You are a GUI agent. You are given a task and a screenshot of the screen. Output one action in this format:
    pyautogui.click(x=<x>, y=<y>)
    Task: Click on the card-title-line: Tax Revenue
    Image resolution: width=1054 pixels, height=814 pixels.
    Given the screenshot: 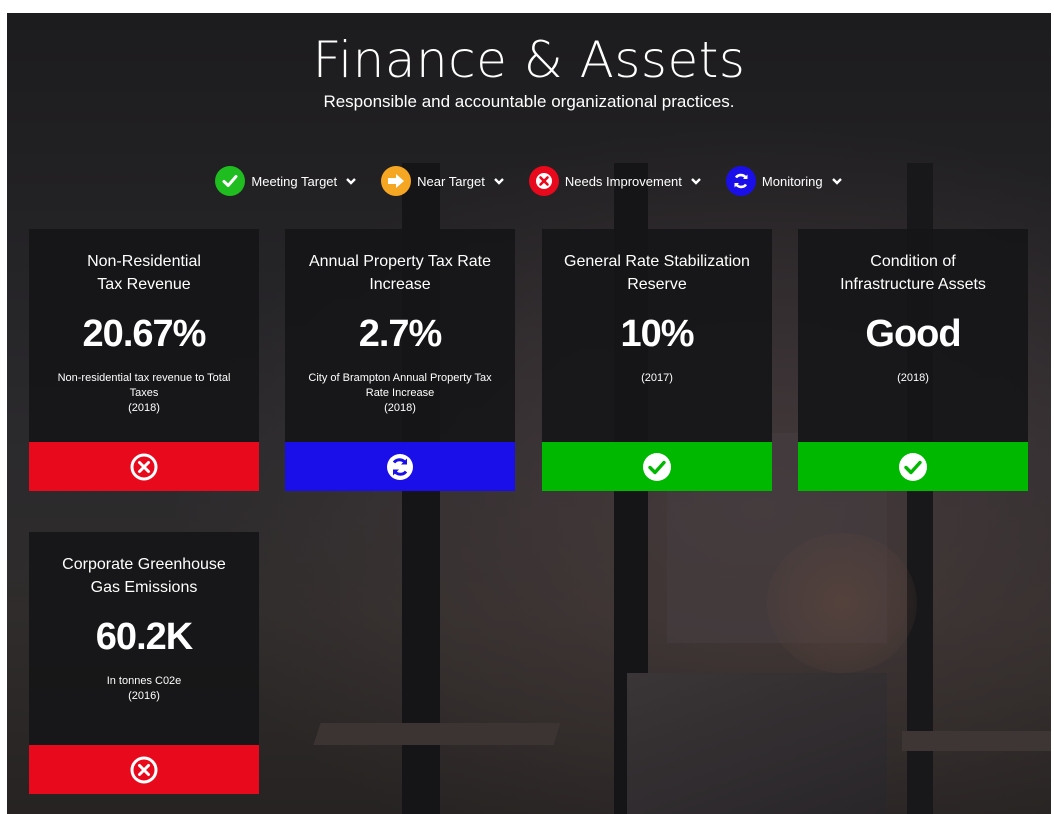 What is the action you would take?
    pyautogui.click(x=144, y=284)
    